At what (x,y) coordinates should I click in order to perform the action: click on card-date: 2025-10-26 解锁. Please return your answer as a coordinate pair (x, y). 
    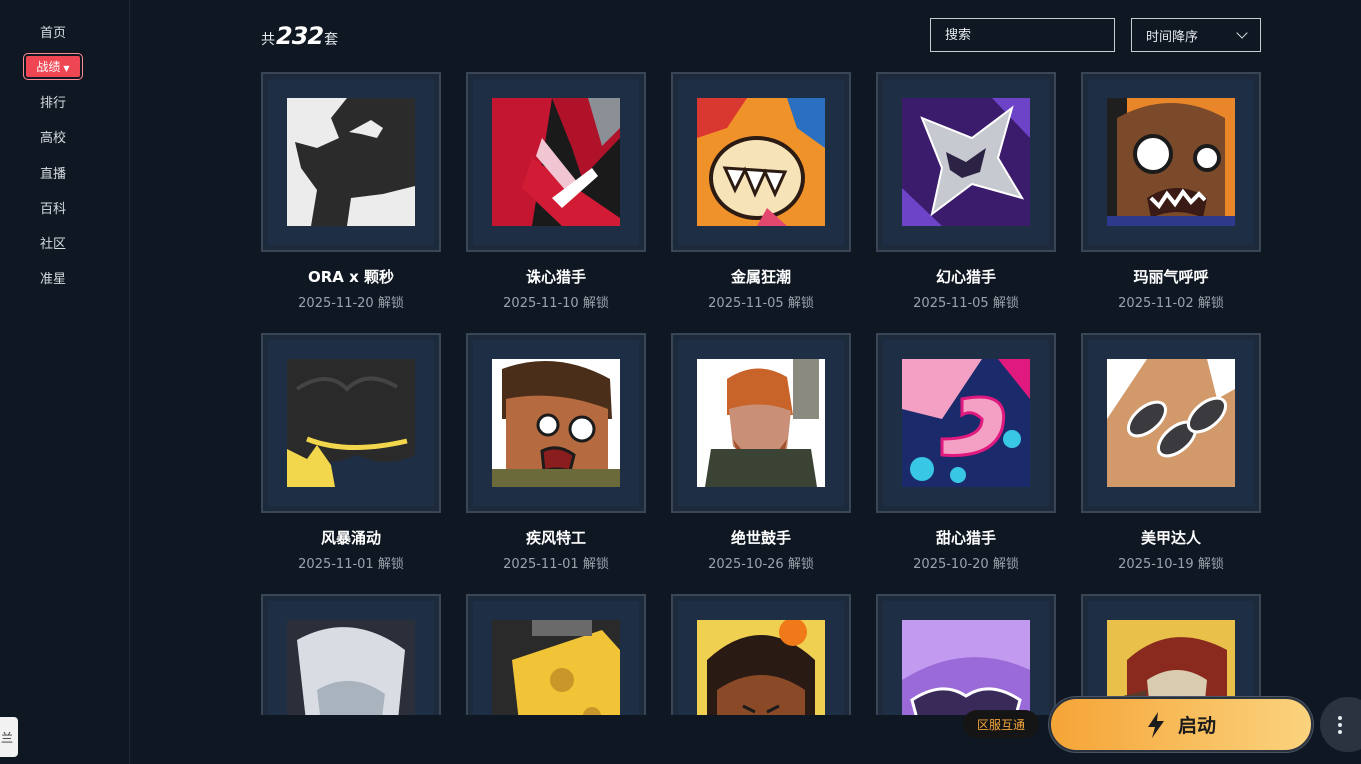
    Looking at the image, I should click on (761, 564).